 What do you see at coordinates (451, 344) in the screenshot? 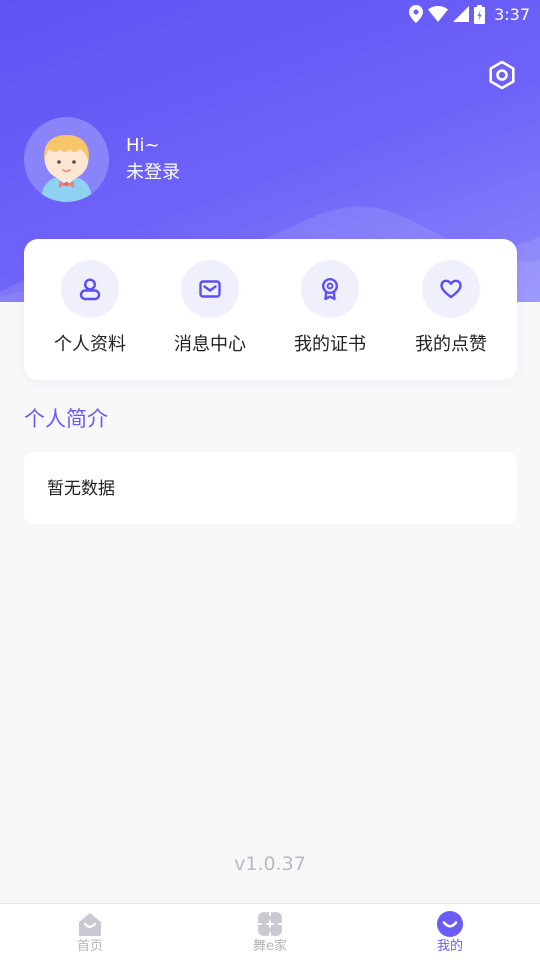
I see `menu-item-label: 我的点赞` at bounding box center [451, 344].